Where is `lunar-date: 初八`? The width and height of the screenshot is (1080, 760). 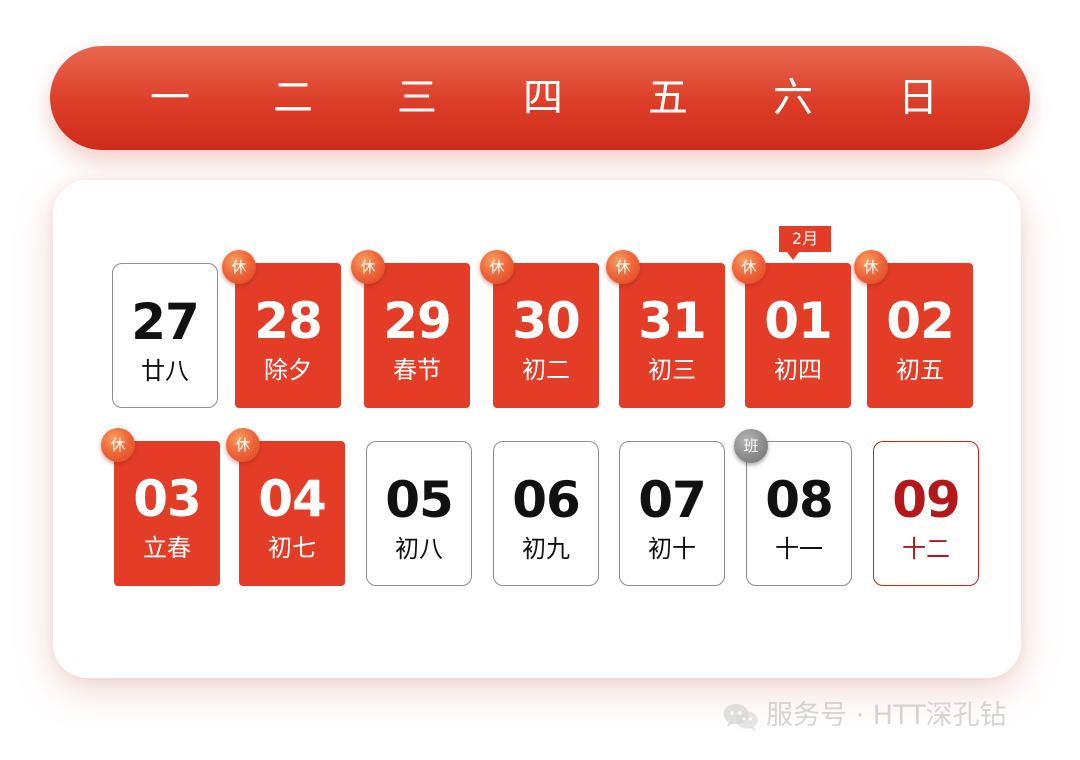 lunar-date: 初八 is located at coordinates (419, 549).